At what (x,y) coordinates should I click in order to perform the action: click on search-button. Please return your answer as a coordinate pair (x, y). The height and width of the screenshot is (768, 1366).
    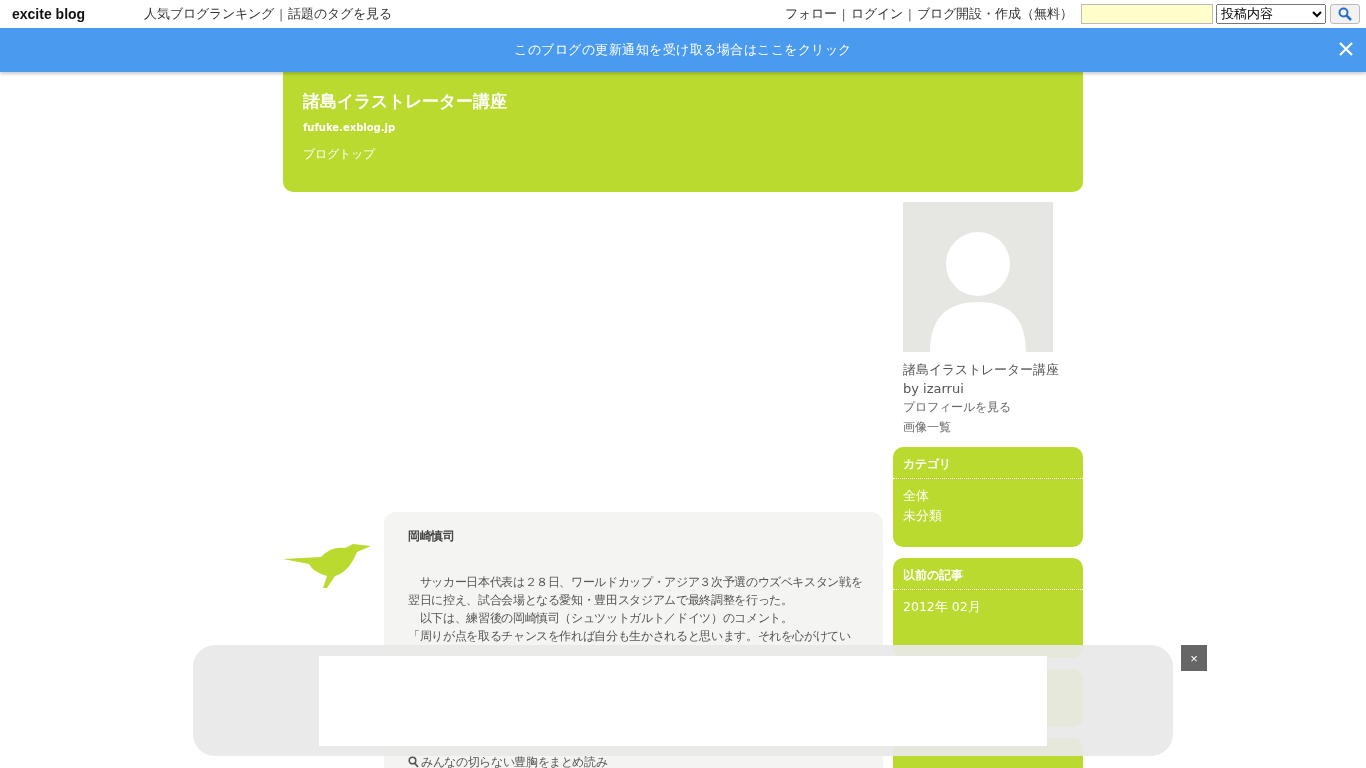
    Looking at the image, I should click on (1345, 14).